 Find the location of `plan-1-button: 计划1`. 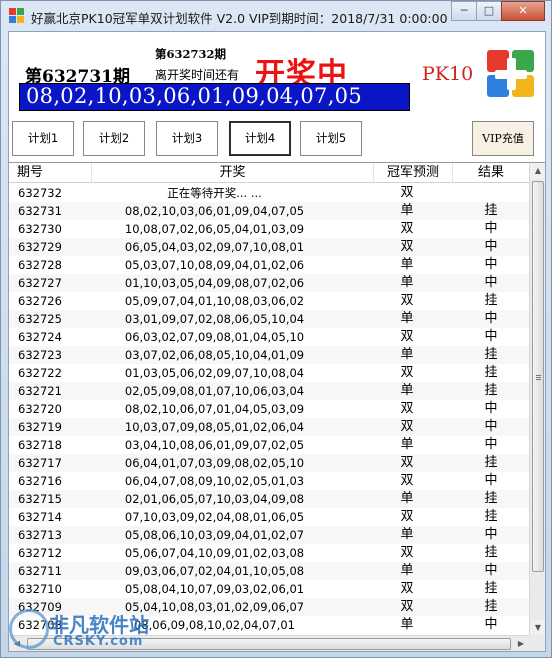

plan-1-button: 计划1 is located at coordinates (43, 138).